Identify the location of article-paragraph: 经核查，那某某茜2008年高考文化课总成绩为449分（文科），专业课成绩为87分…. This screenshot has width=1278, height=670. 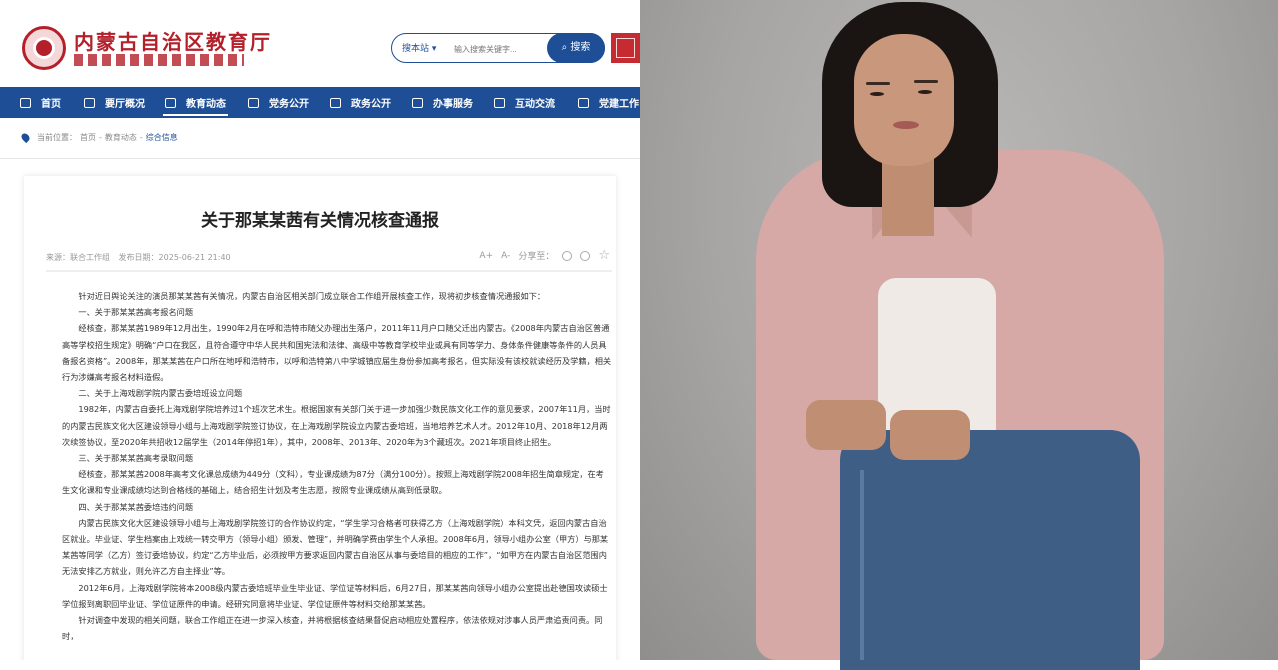
(333, 482).